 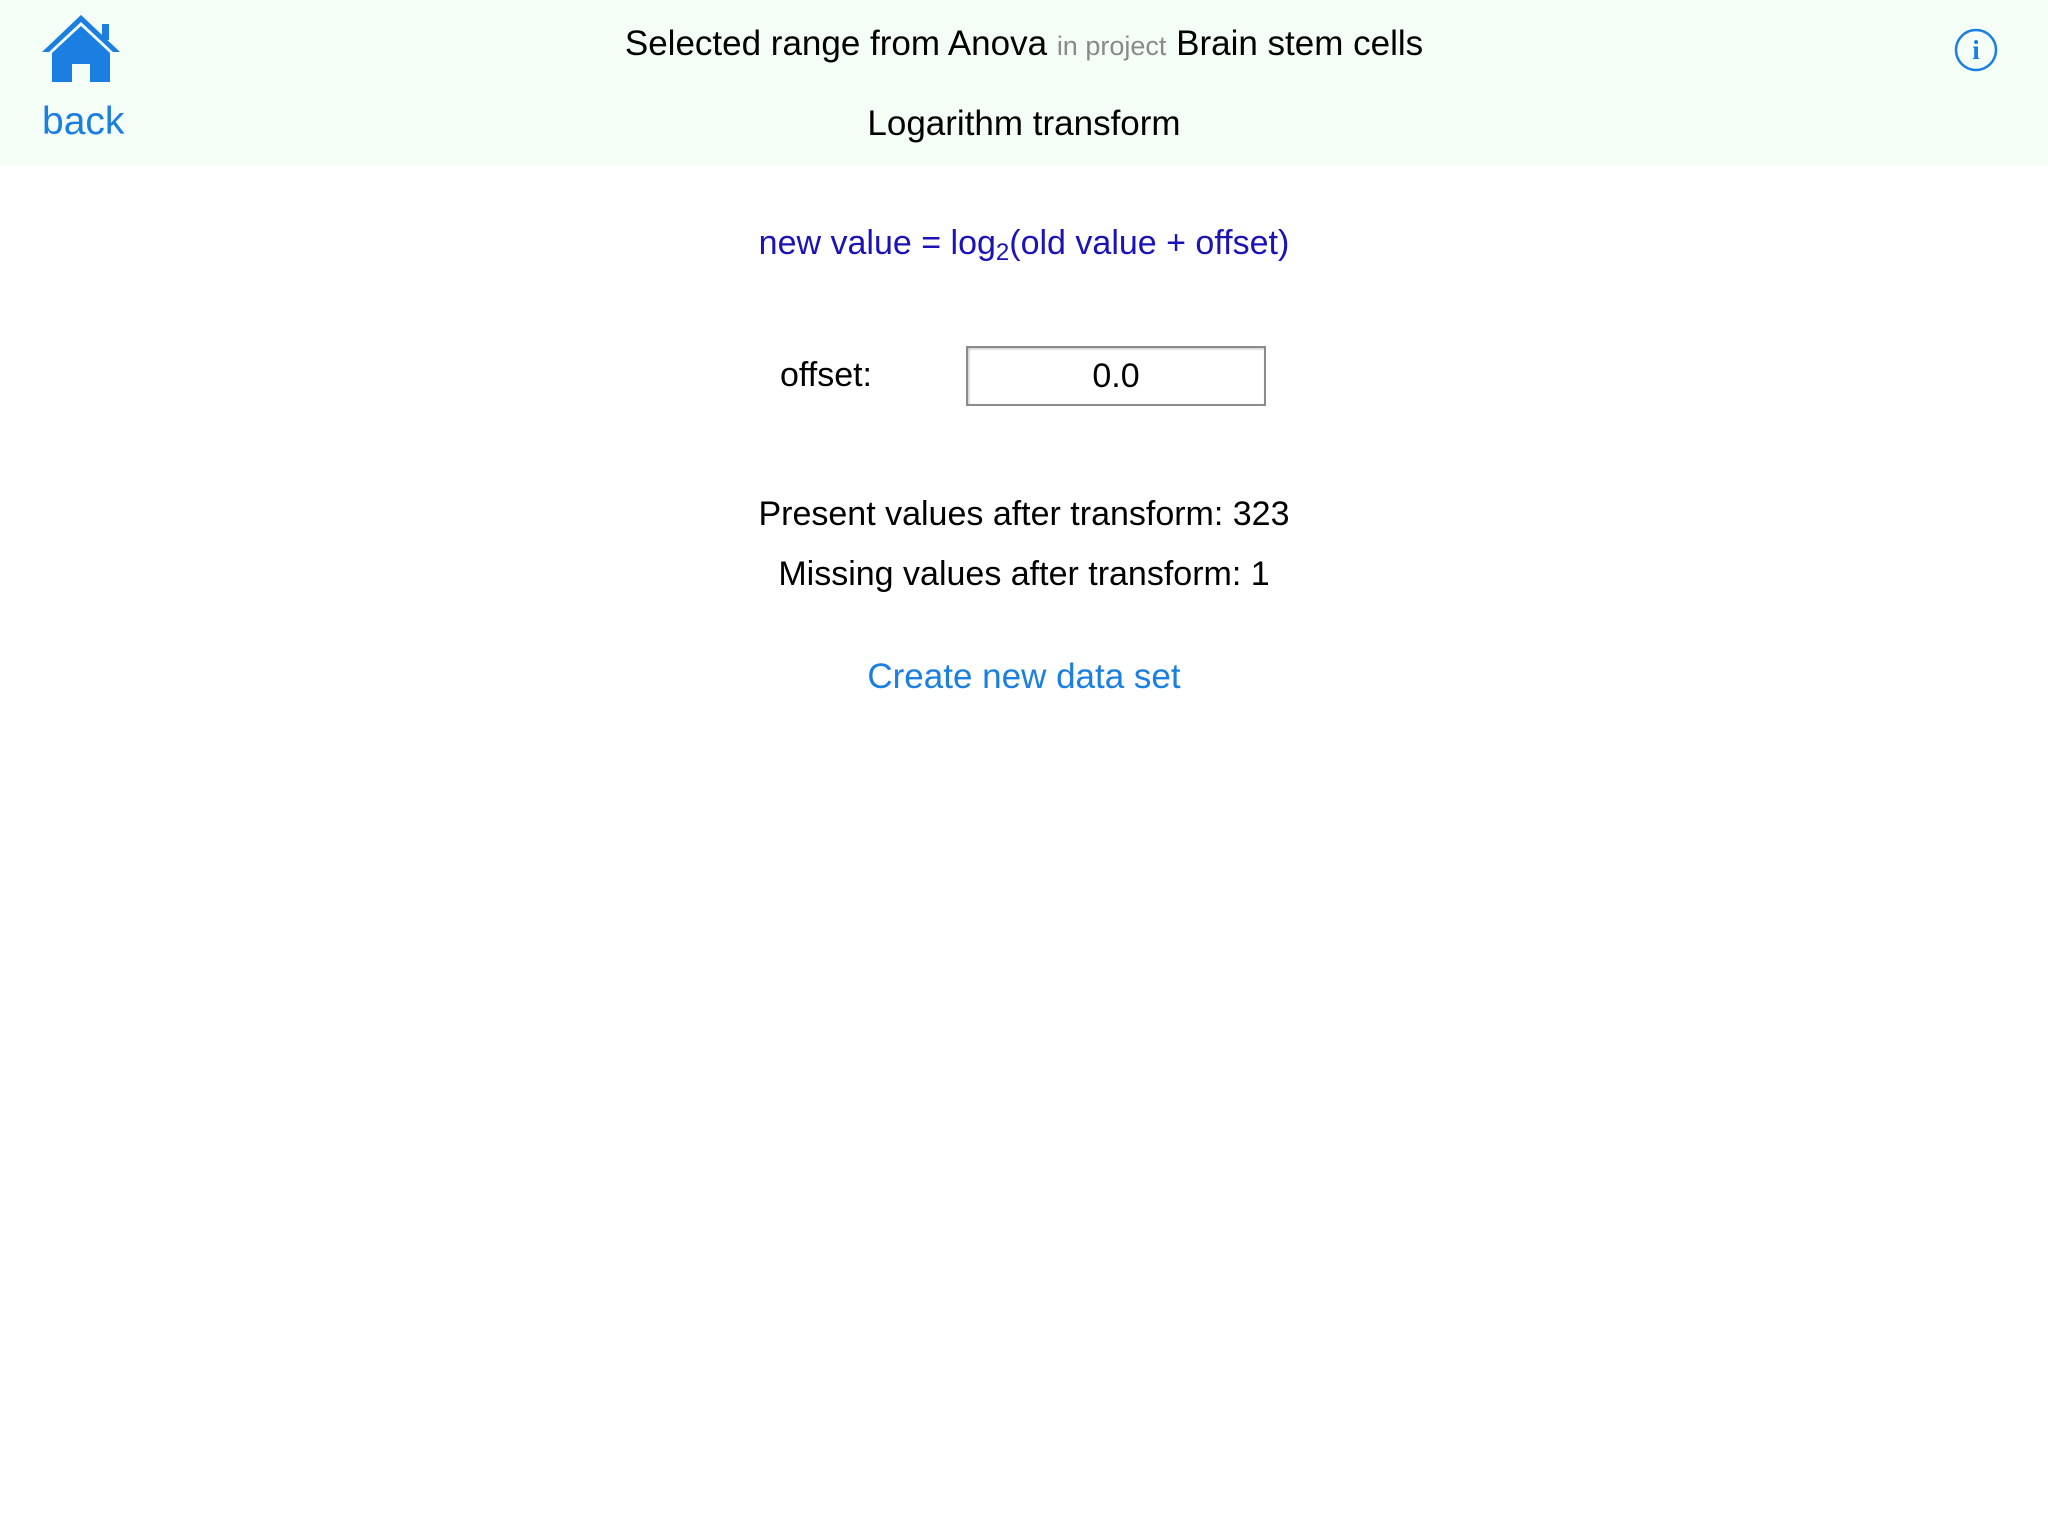 I want to click on title-connector: in project, so click(x=1111, y=46).